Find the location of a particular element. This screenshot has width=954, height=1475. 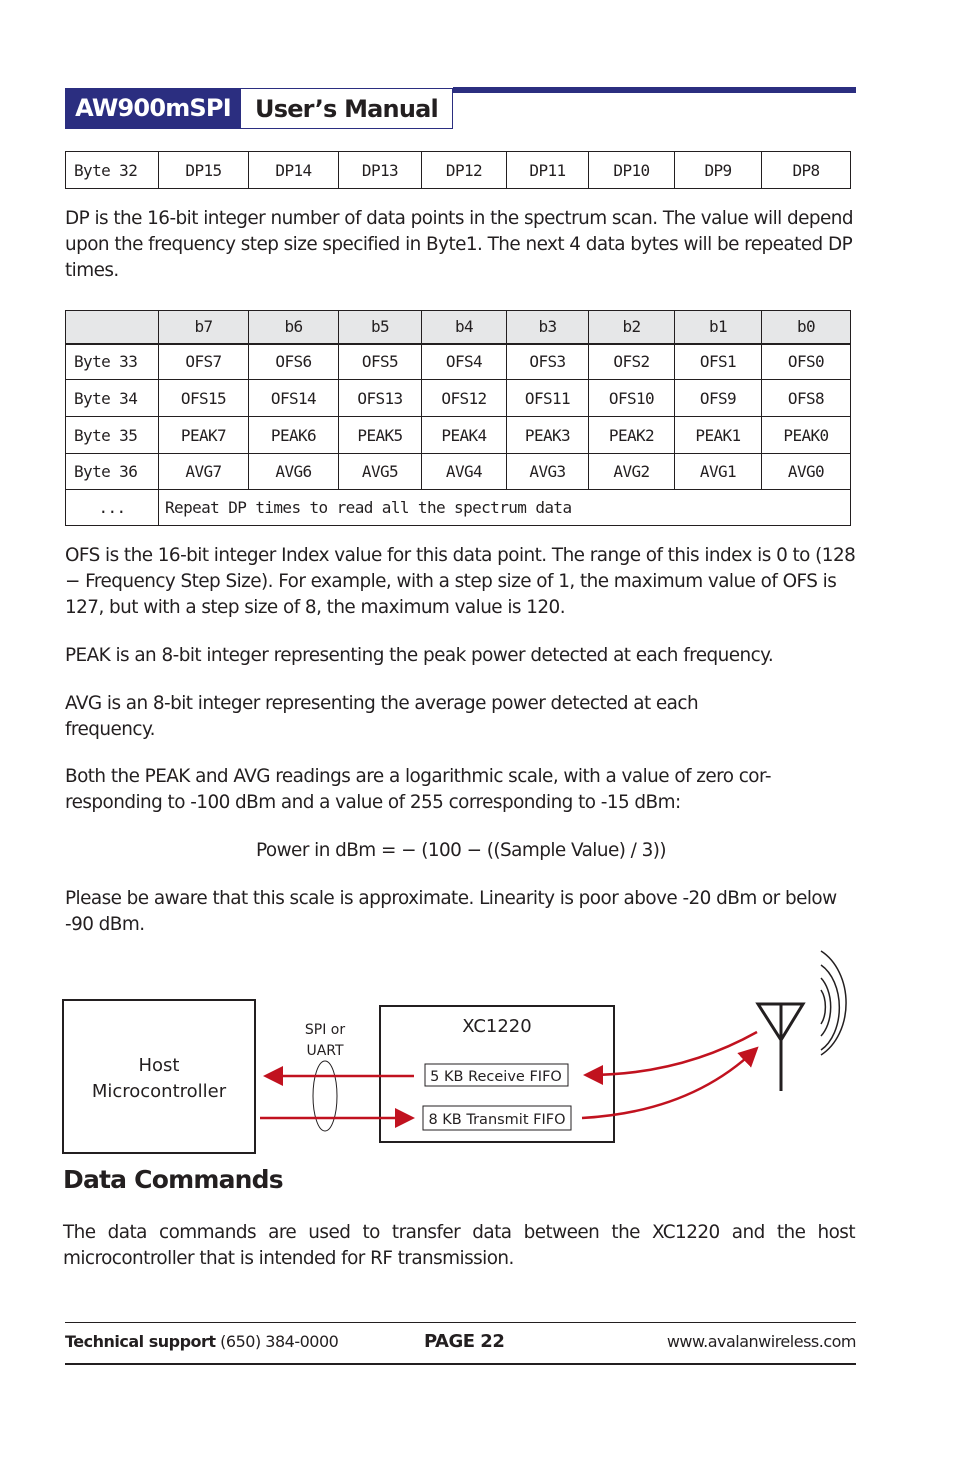

table-cell: DP15 is located at coordinates (203, 170).